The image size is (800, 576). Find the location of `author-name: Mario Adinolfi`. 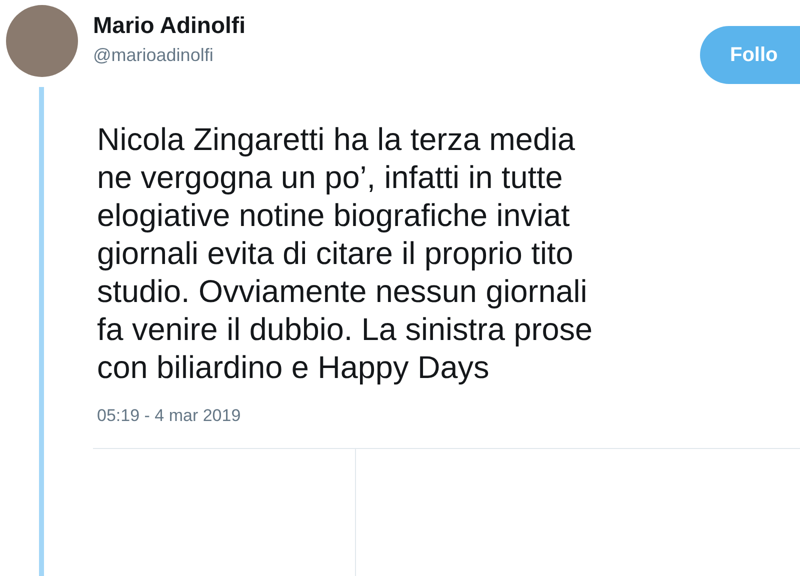

author-name: Mario Adinolfi is located at coordinates (169, 25).